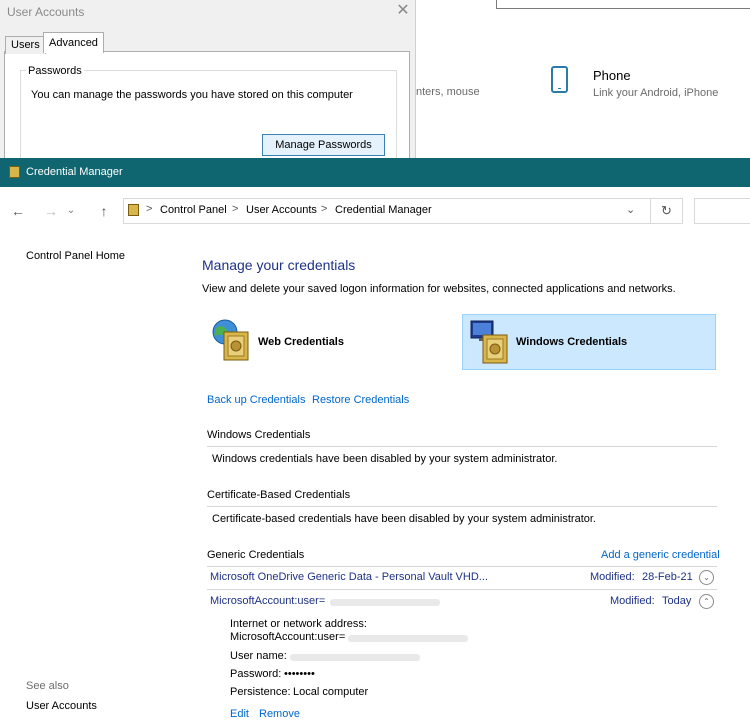  Describe the element at coordinates (55, 71) in the screenshot. I see `passwords-group-label: Passwords` at that location.